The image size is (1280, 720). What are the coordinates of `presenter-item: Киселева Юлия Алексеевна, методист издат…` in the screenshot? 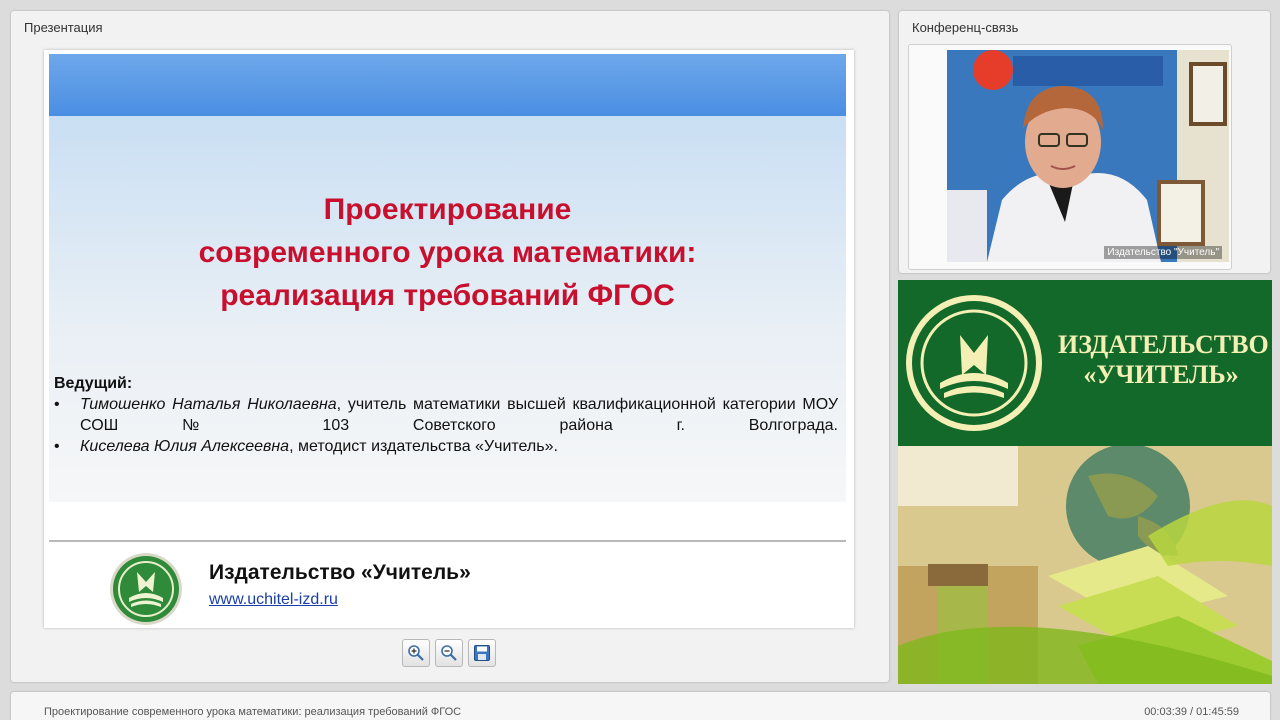 It's located at (446, 446).